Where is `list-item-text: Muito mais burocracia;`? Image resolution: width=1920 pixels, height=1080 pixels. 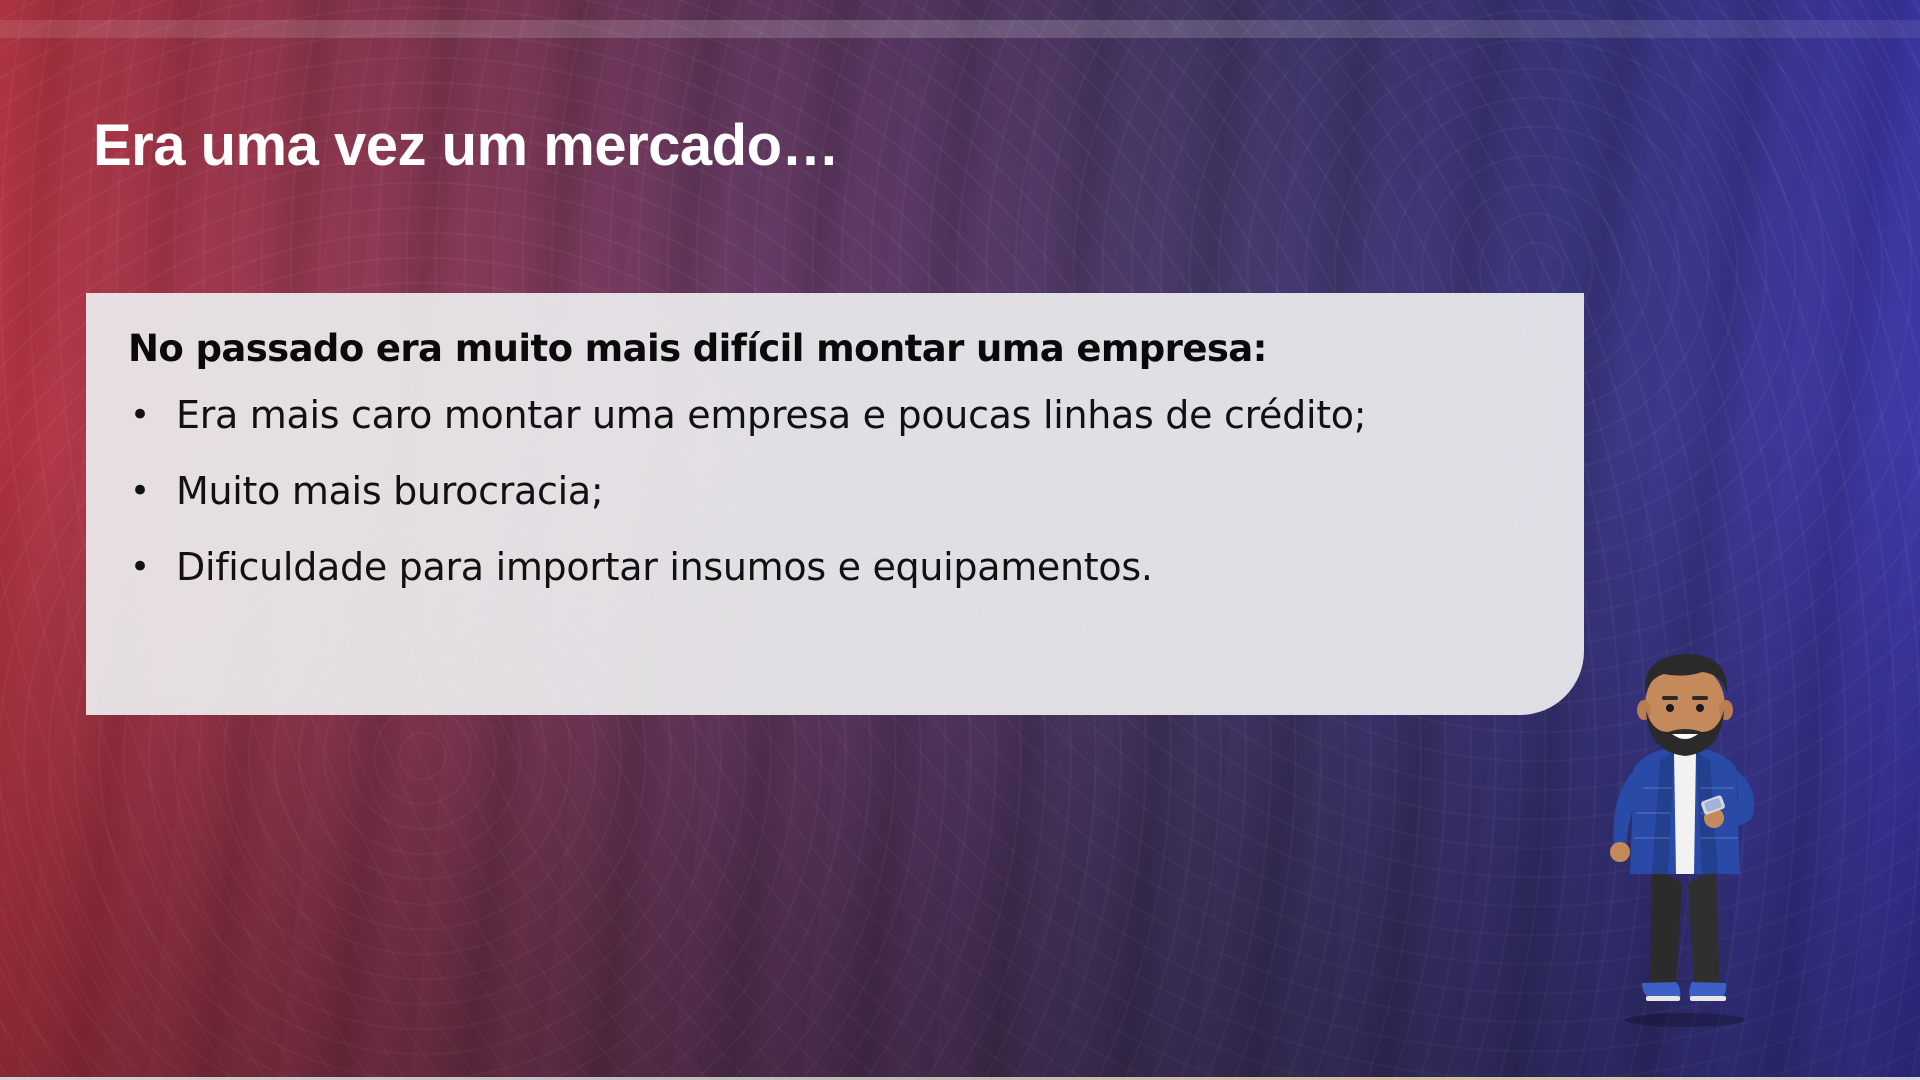 list-item-text: Muito mais burocracia; is located at coordinates (390, 491).